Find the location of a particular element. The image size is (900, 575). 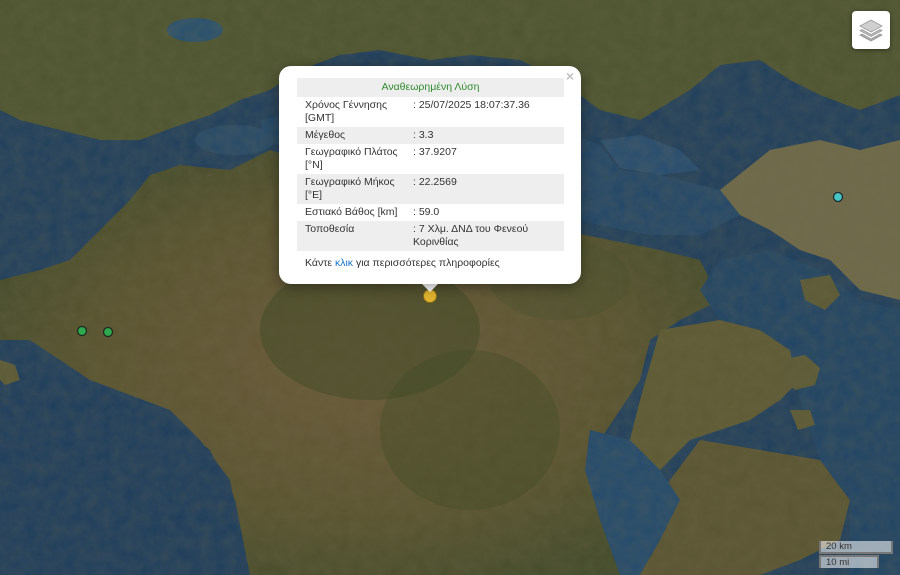

more-info-text: Κάντε κλικ για περισσότερες πληροφορίες is located at coordinates (402, 263).